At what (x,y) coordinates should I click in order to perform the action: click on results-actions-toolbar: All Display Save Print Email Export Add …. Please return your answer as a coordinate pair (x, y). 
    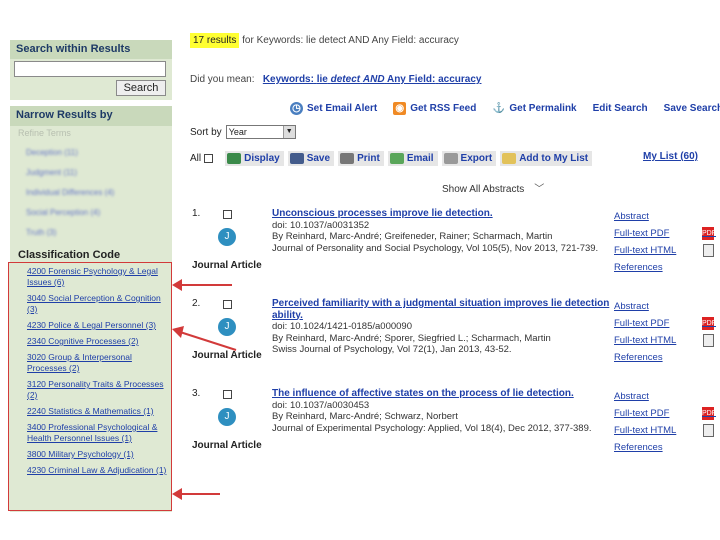
    Looking at the image, I should click on (450, 158).